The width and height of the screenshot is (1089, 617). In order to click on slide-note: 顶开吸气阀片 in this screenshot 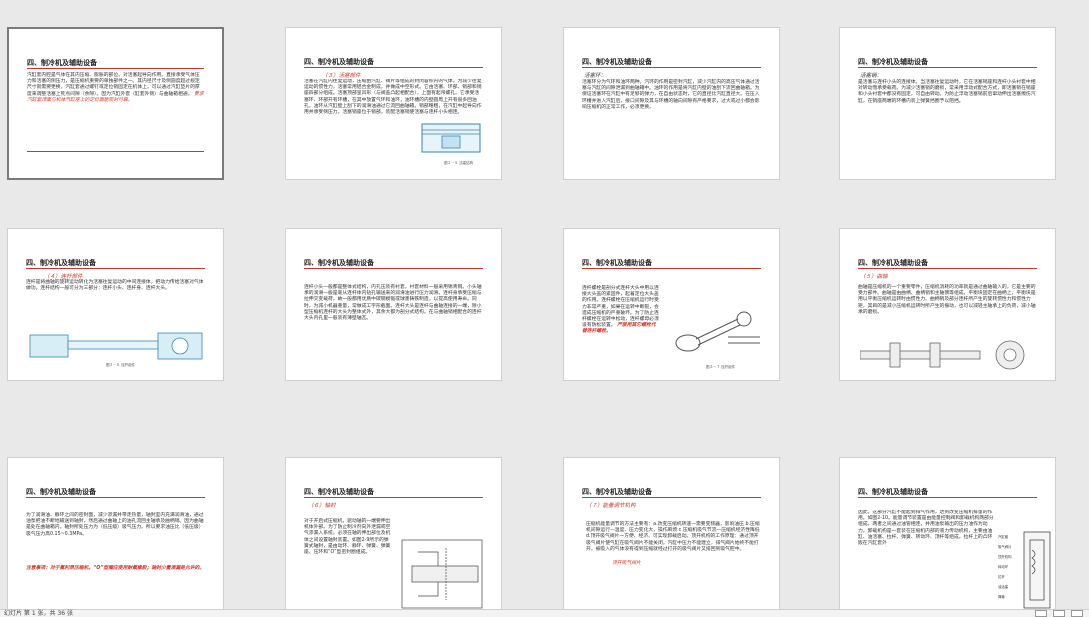, I will do `click(626, 563)`.